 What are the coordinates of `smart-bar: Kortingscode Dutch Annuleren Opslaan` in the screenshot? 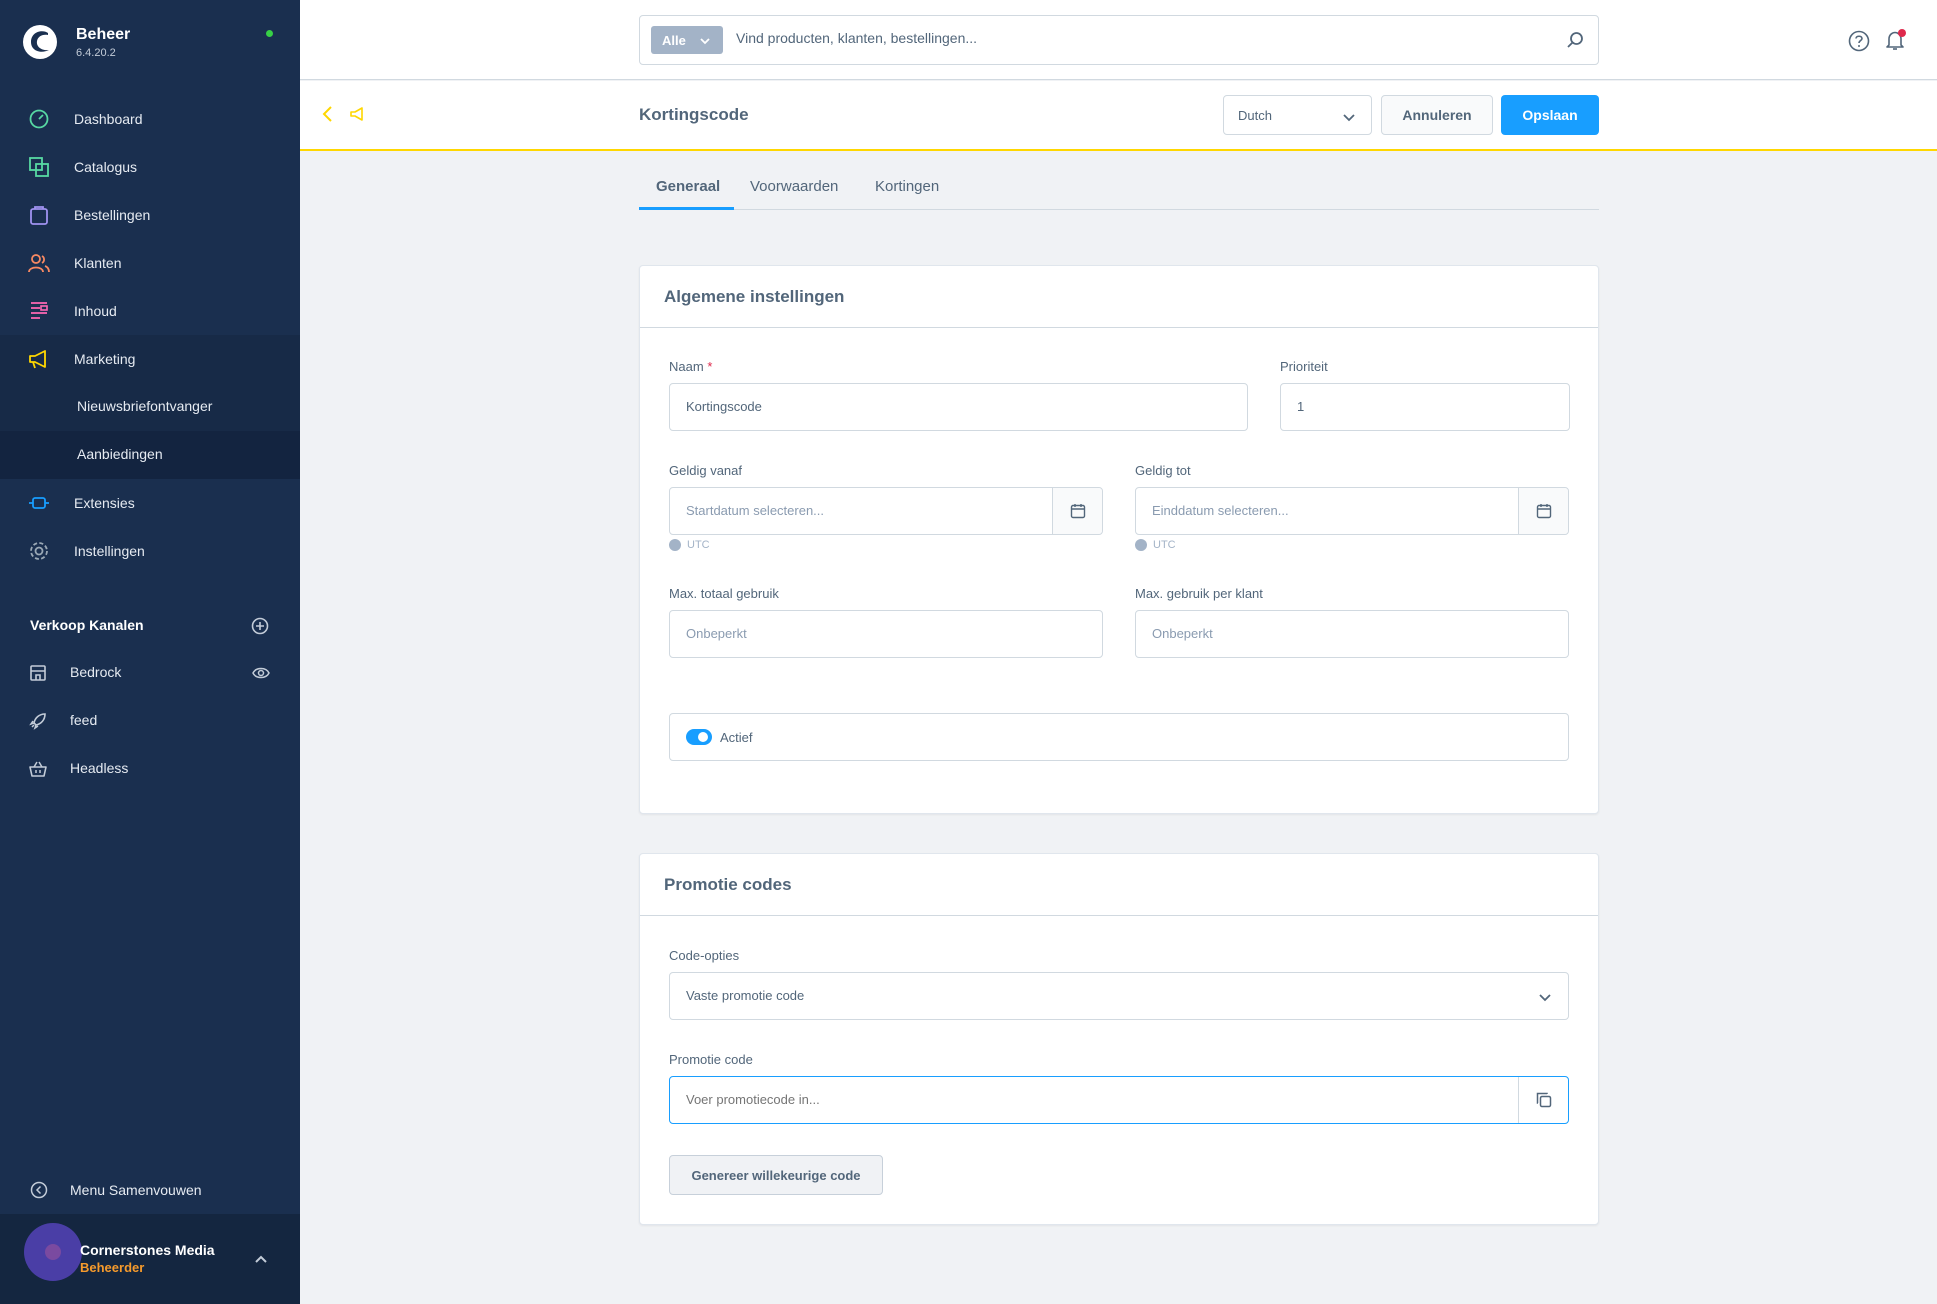 It's located at (1118, 116).